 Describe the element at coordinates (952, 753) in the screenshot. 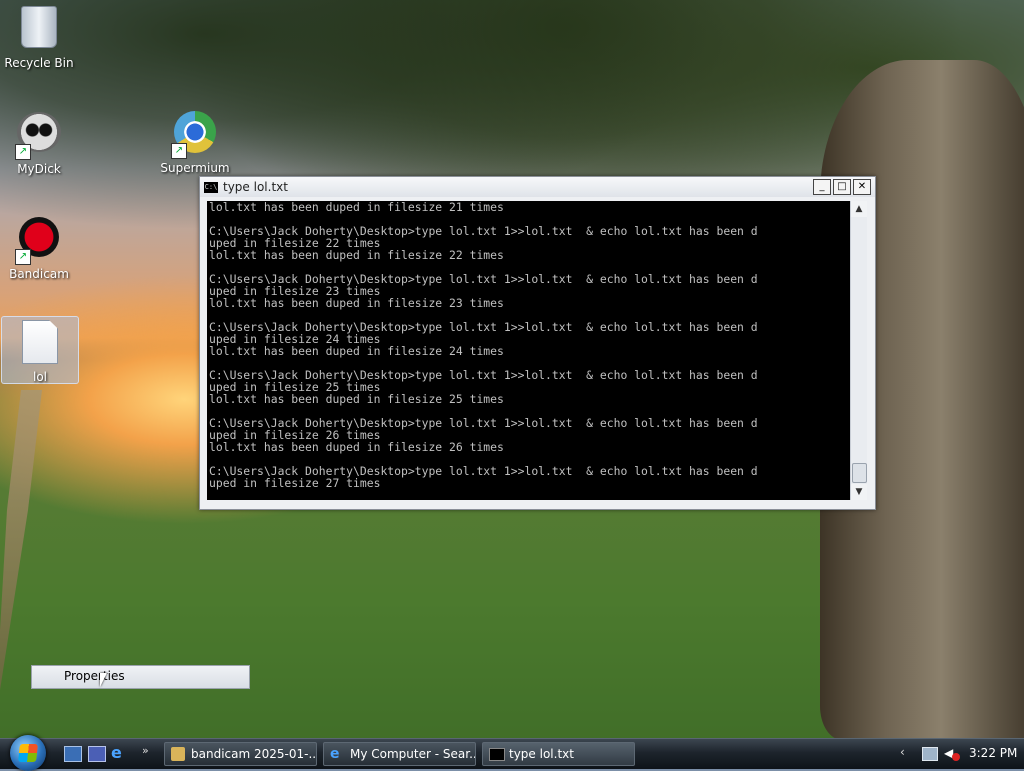

I see `volume-muted-icon: ◀` at that location.